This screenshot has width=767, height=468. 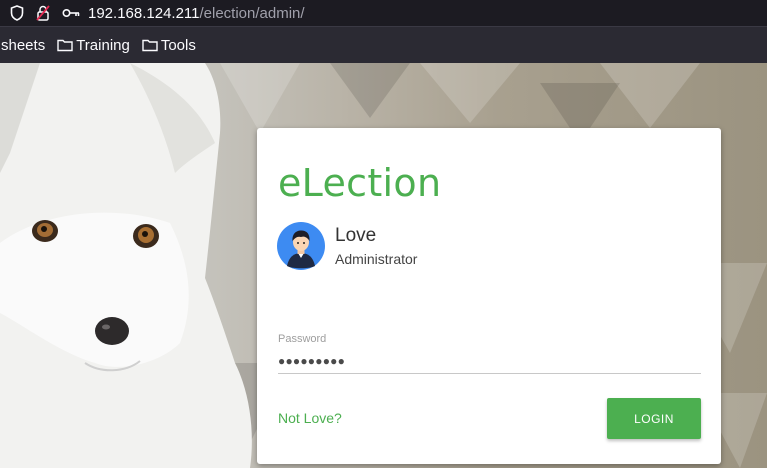 I want to click on bookmarks-toolbar: sheets Training Tools, so click(x=383, y=44).